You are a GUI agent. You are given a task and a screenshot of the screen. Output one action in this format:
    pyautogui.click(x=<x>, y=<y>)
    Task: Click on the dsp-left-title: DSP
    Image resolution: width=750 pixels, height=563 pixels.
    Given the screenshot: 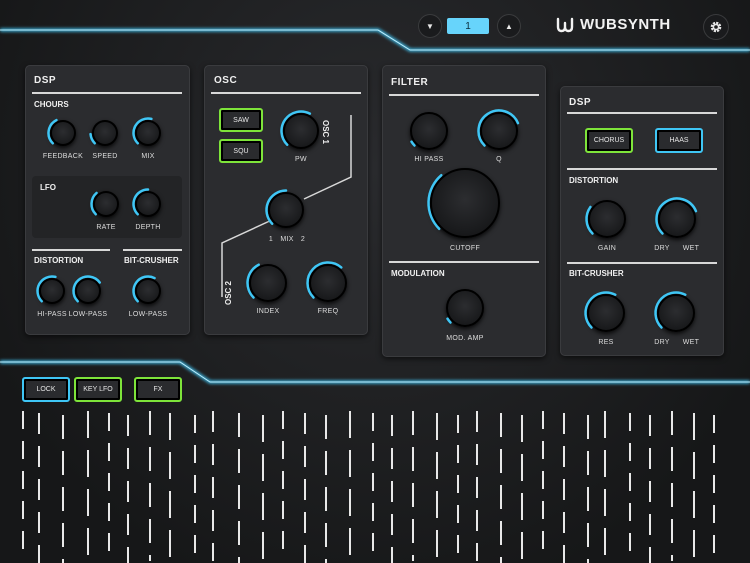 What is the action you would take?
    pyautogui.click(x=45, y=80)
    